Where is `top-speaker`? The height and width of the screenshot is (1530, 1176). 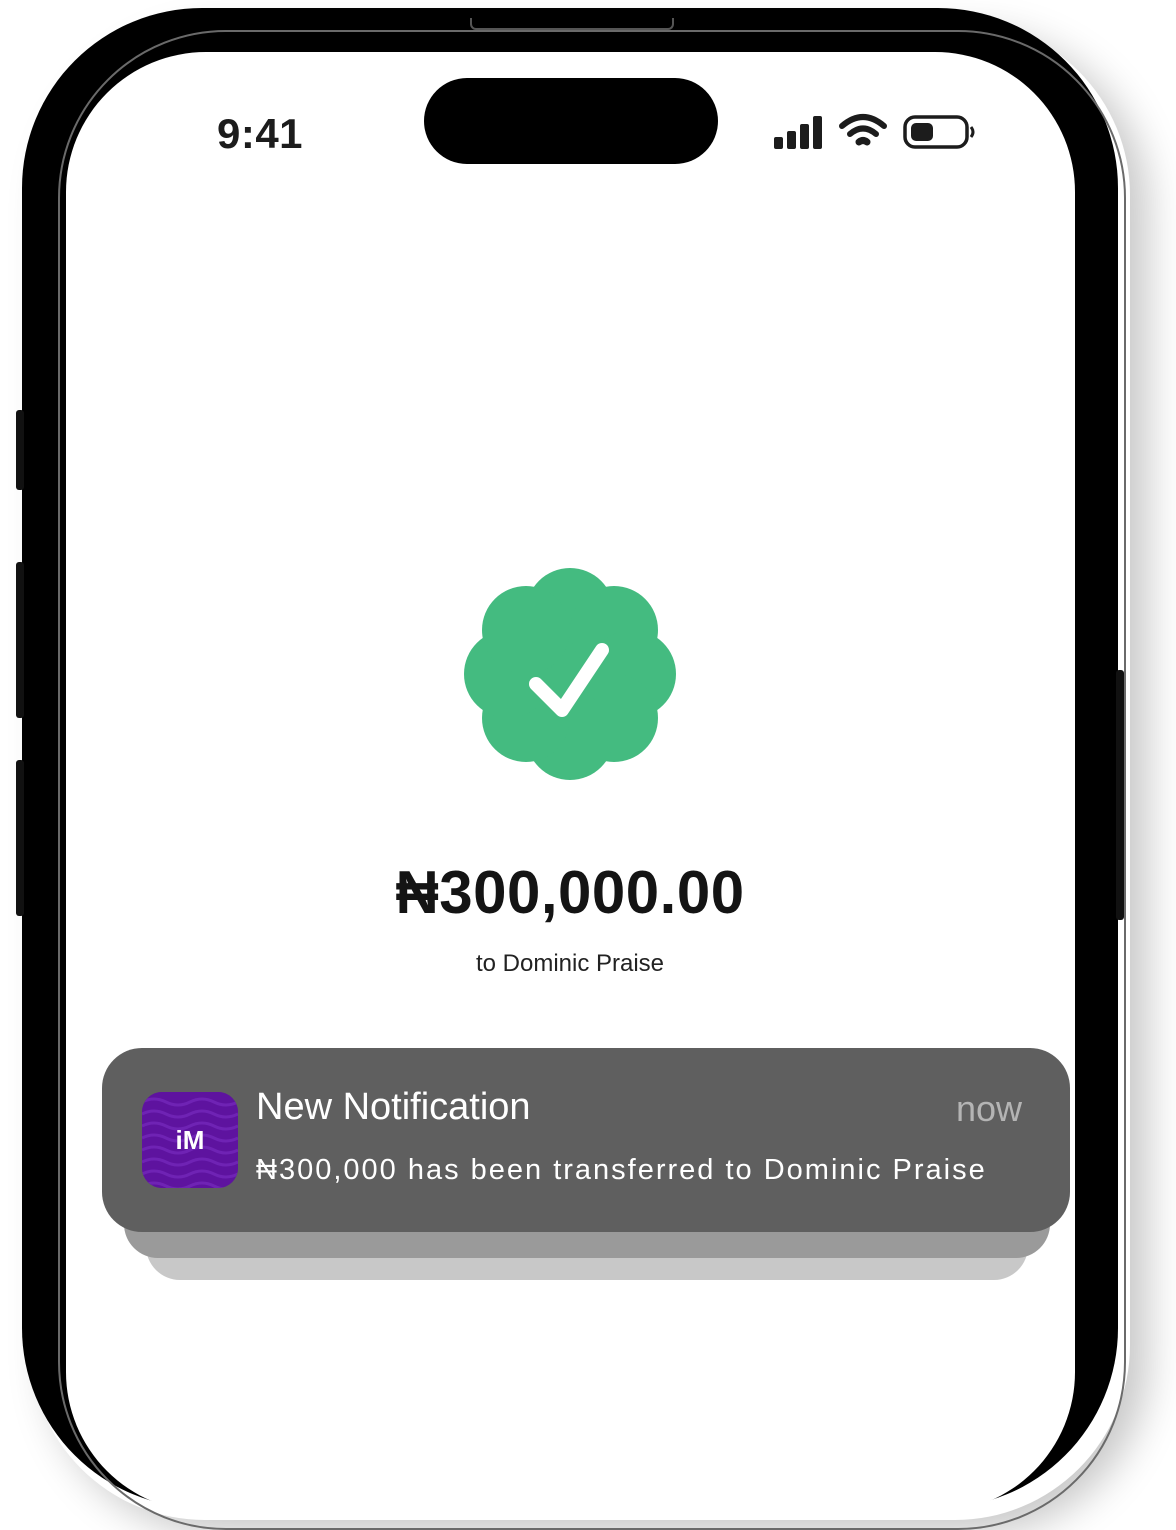 top-speaker is located at coordinates (572, 24).